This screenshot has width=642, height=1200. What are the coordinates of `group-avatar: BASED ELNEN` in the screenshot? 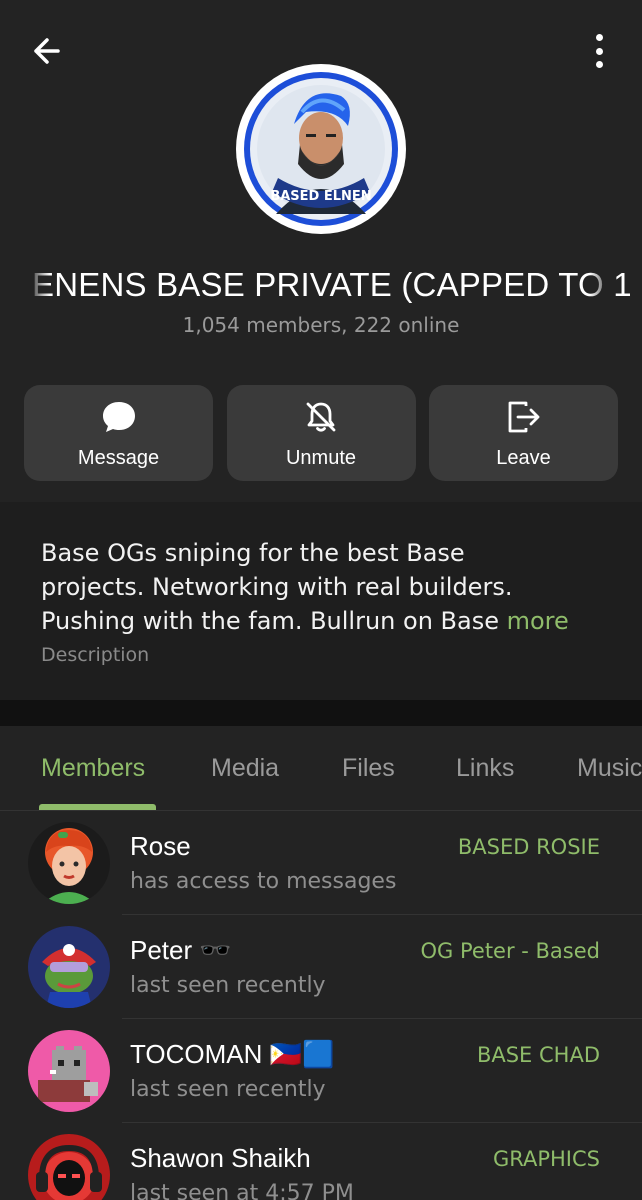 It's located at (321, 149).